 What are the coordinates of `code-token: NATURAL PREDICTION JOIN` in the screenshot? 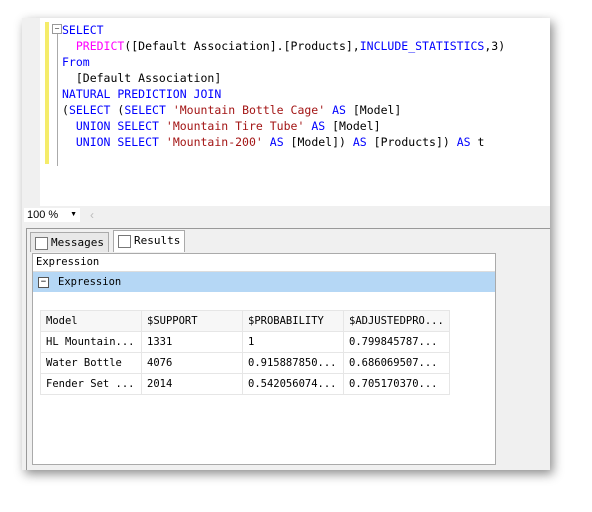 It's located at (142, 94).